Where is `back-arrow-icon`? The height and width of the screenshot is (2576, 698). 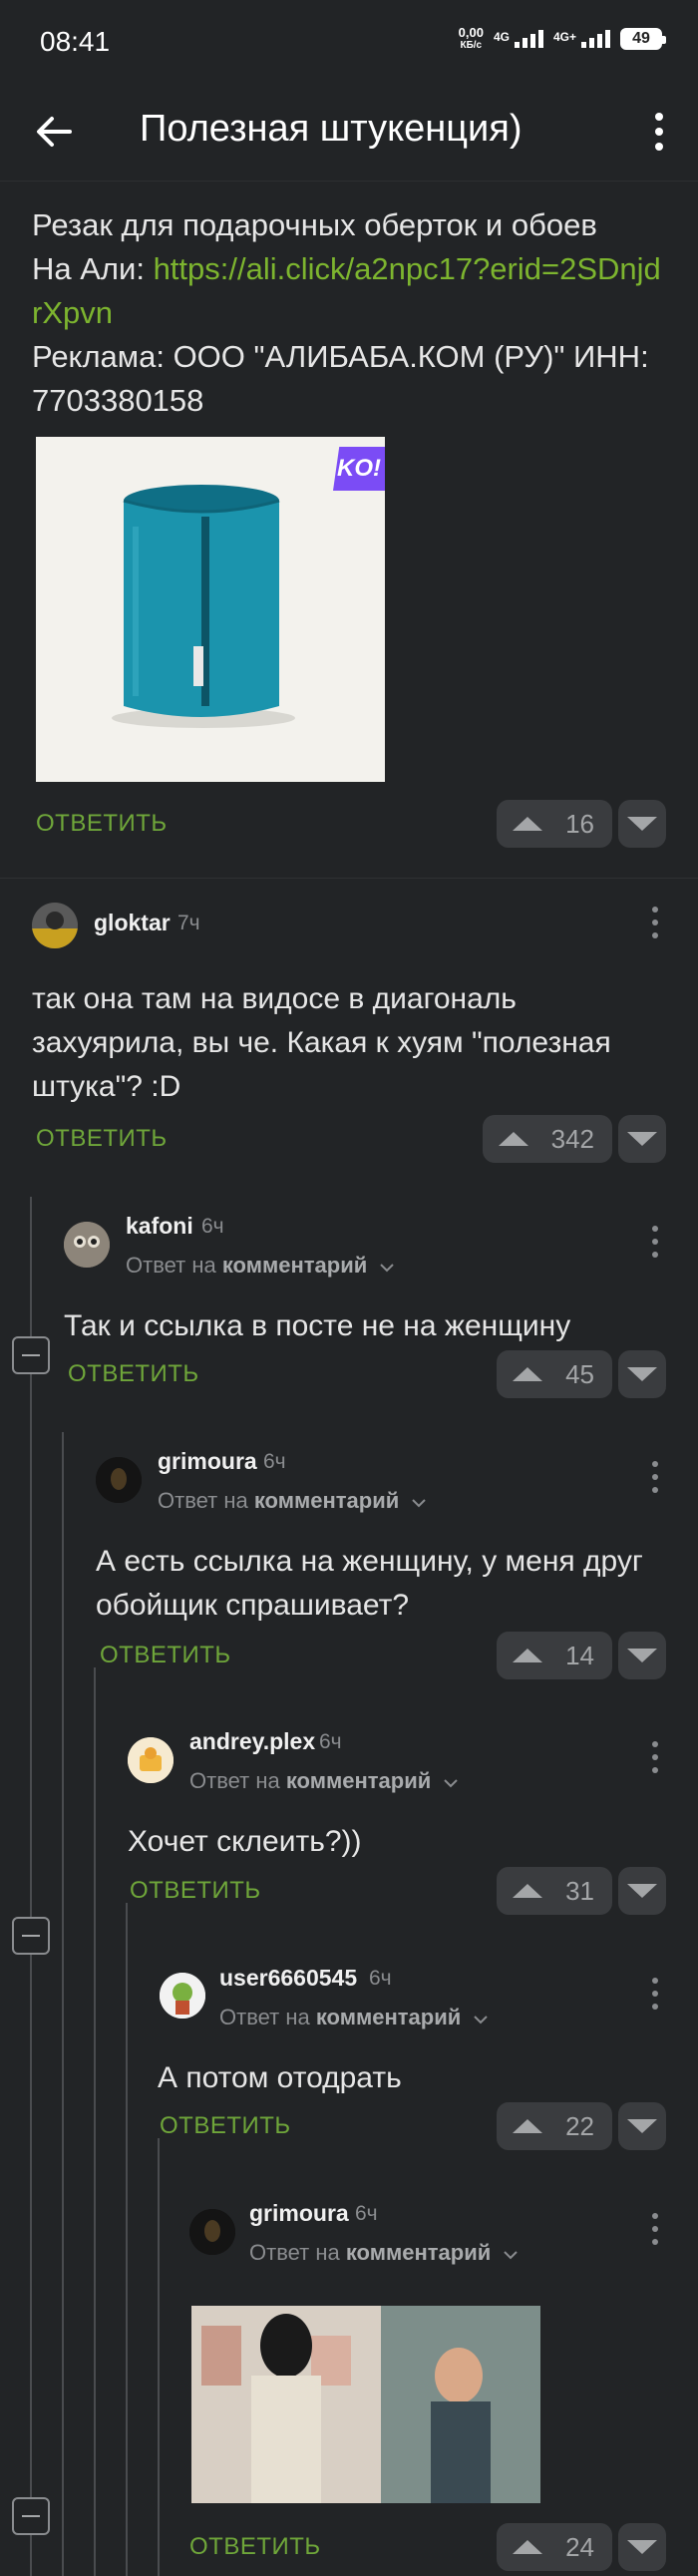
back-arrow-icon is located at coordinates (54, 132).